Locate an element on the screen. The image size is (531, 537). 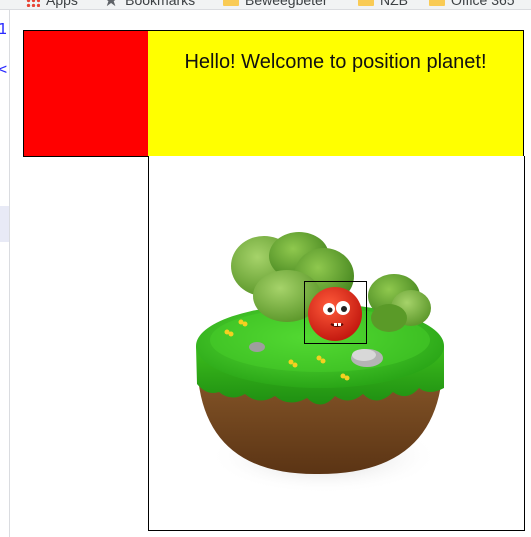
draggable-monster-box is located at coordinates (335, 312).